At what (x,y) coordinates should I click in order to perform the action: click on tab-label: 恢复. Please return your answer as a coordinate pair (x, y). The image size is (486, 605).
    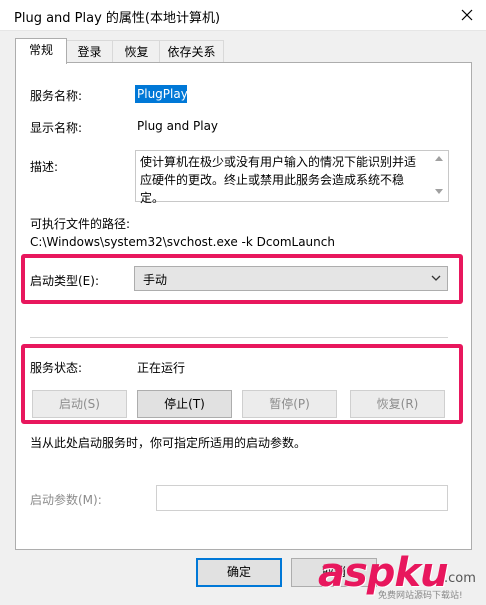
    Looking at the image, I should click on (136, 52).